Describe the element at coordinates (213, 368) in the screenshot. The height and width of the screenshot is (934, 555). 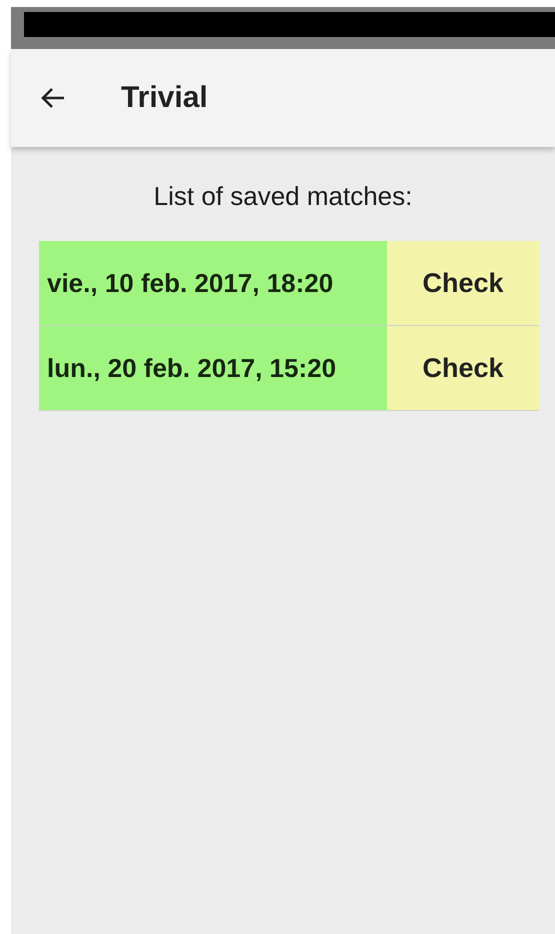
I see `match-date: lun., 20 feb. 2017, 15:20` at that location.